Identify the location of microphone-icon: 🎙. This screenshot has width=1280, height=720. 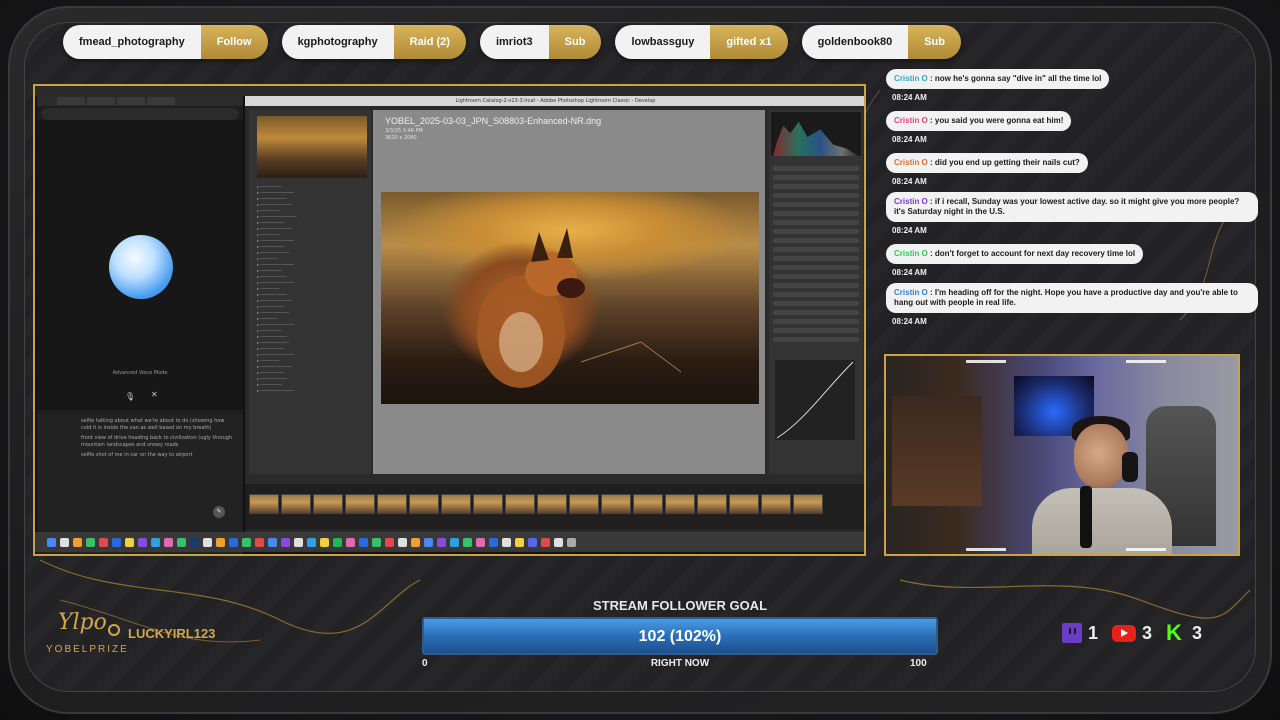
(130, 396).